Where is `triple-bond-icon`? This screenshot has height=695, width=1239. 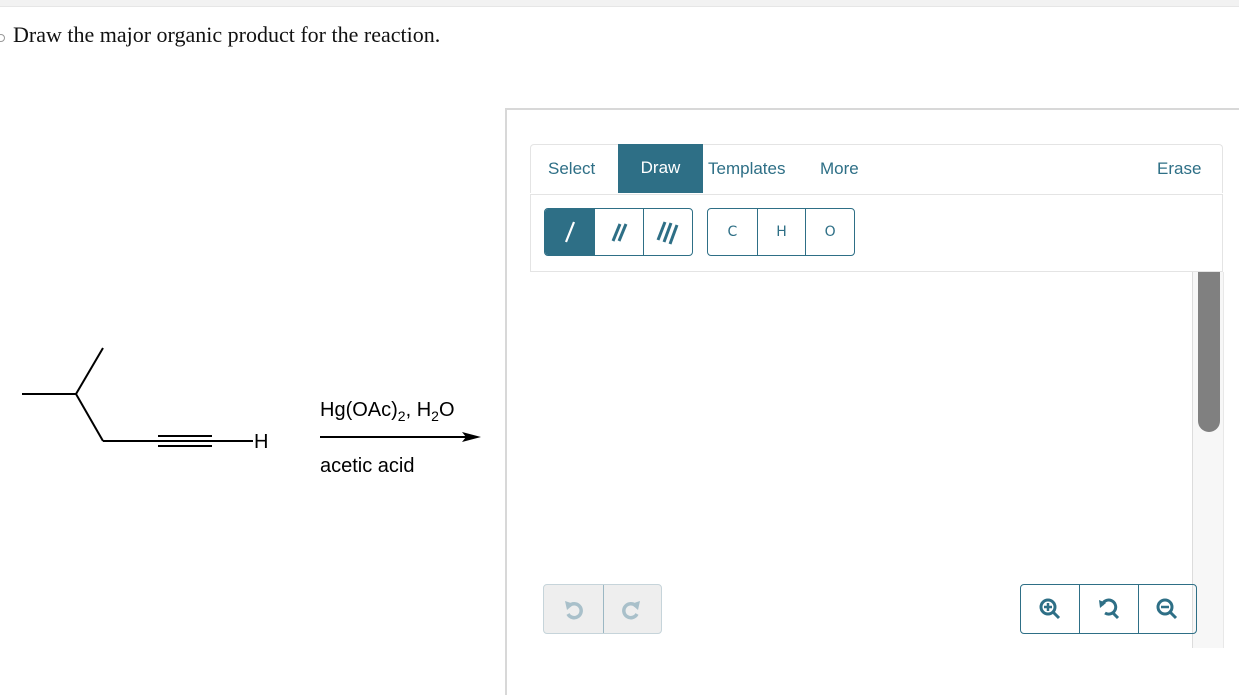
triple-bond-icon is located at coordinates (667, 232).